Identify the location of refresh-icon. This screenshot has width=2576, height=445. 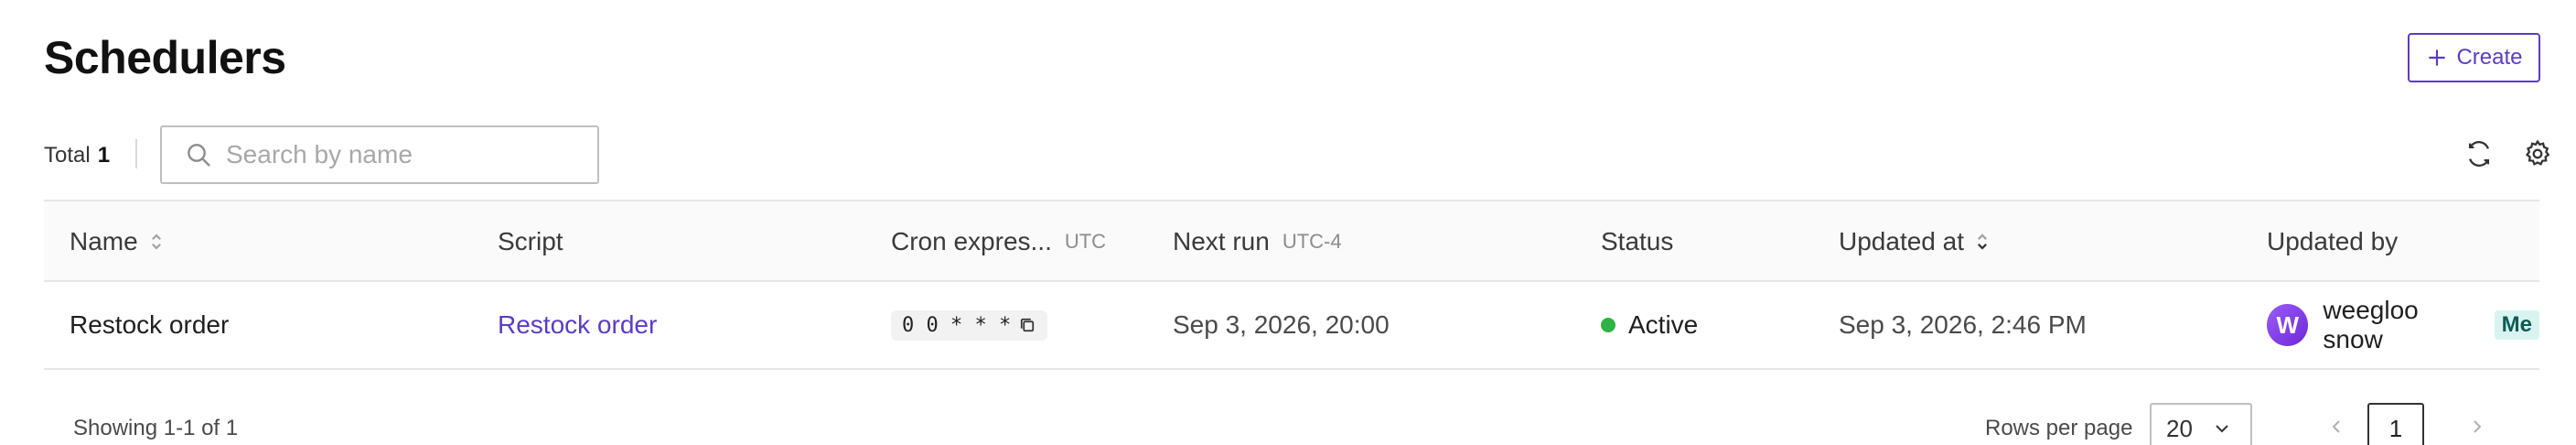
(2479, 154).